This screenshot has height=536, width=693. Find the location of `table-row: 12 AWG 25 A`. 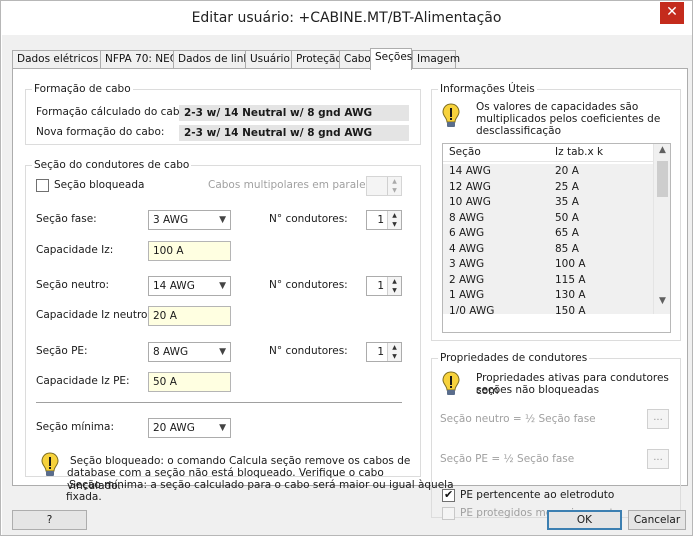

table-row: 12 AWG 25 A is located at coordinates (548, 187).